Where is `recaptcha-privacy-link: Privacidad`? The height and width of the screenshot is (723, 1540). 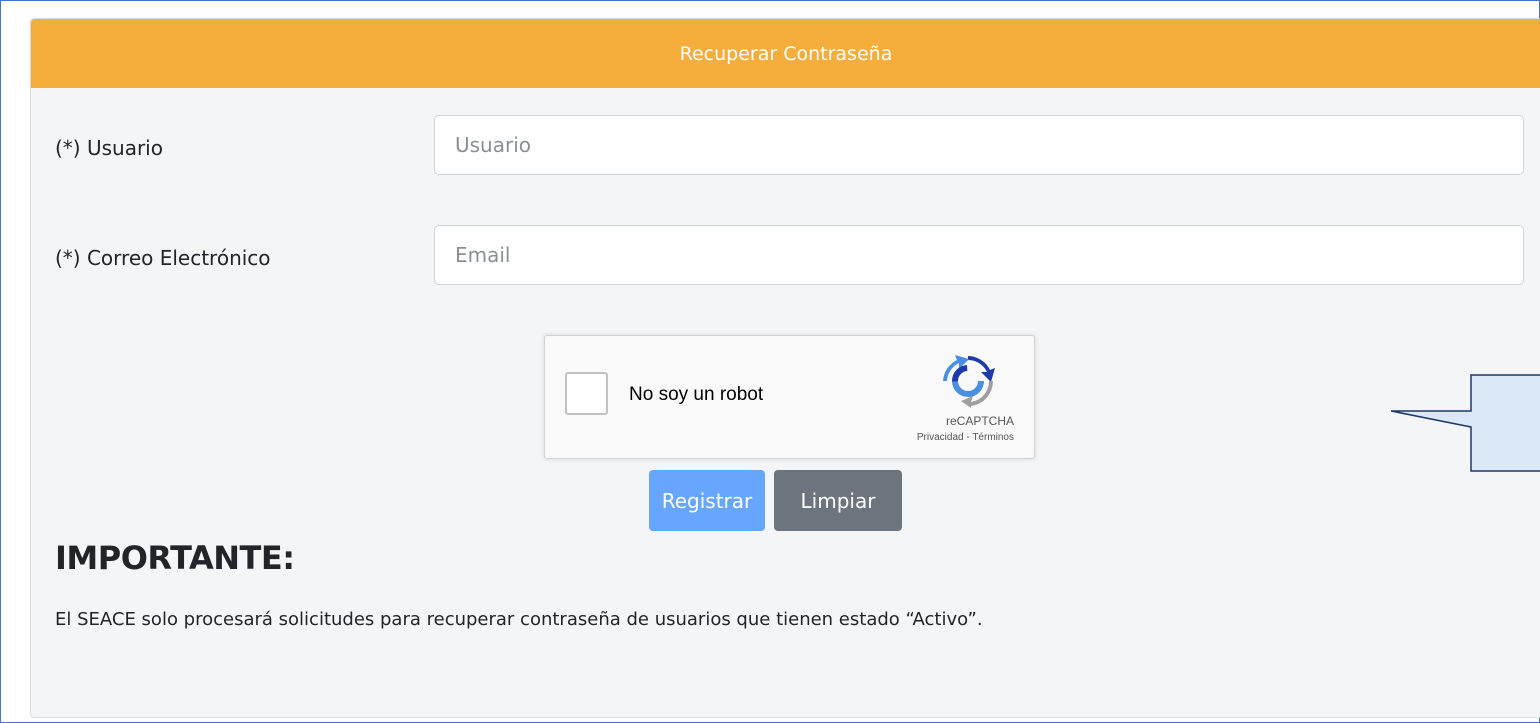
recaptcha-privacy-link: Privacidad is located at coordinates (940, 437).